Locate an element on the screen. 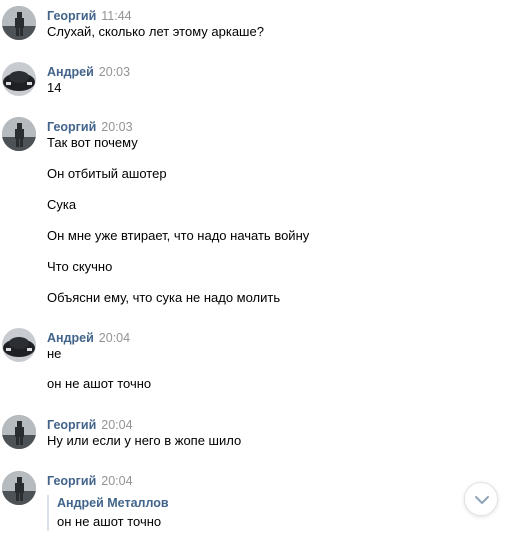  message-text: Так вот почему is located at coordinates (92, 142).